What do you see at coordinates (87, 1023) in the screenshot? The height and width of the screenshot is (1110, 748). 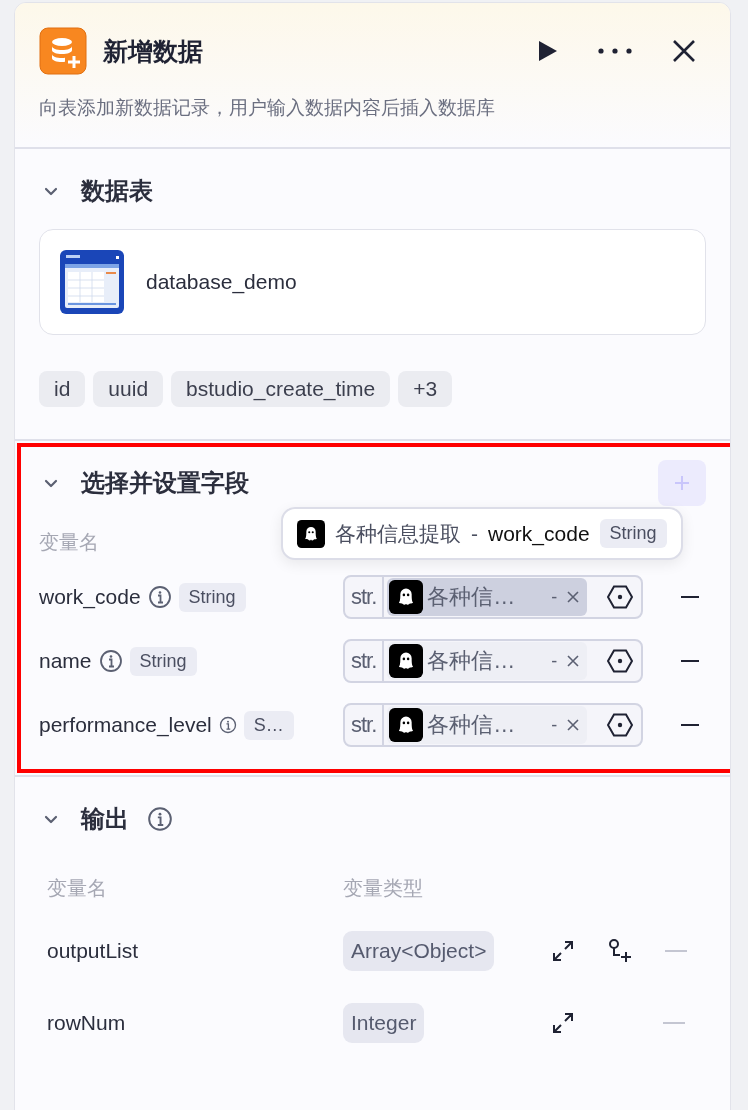 I see `output-name: rowNum` at bounding box center [87, 1023].